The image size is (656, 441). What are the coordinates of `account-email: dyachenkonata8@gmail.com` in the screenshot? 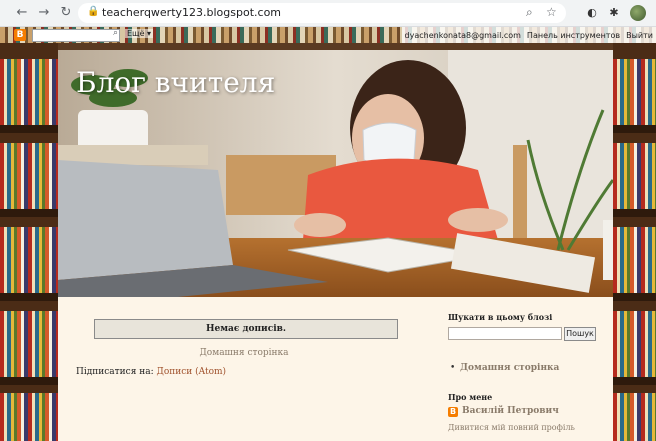 It's located at (463, 35).